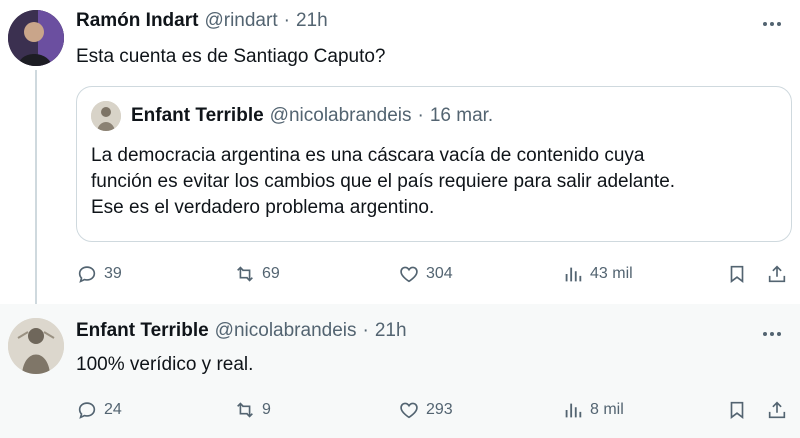 The width and height of the screenshot is (800, 438). Describe the element at coordinates (142, 331) in the screenshot. I see `author-name: Enfant Terrible` at that location.